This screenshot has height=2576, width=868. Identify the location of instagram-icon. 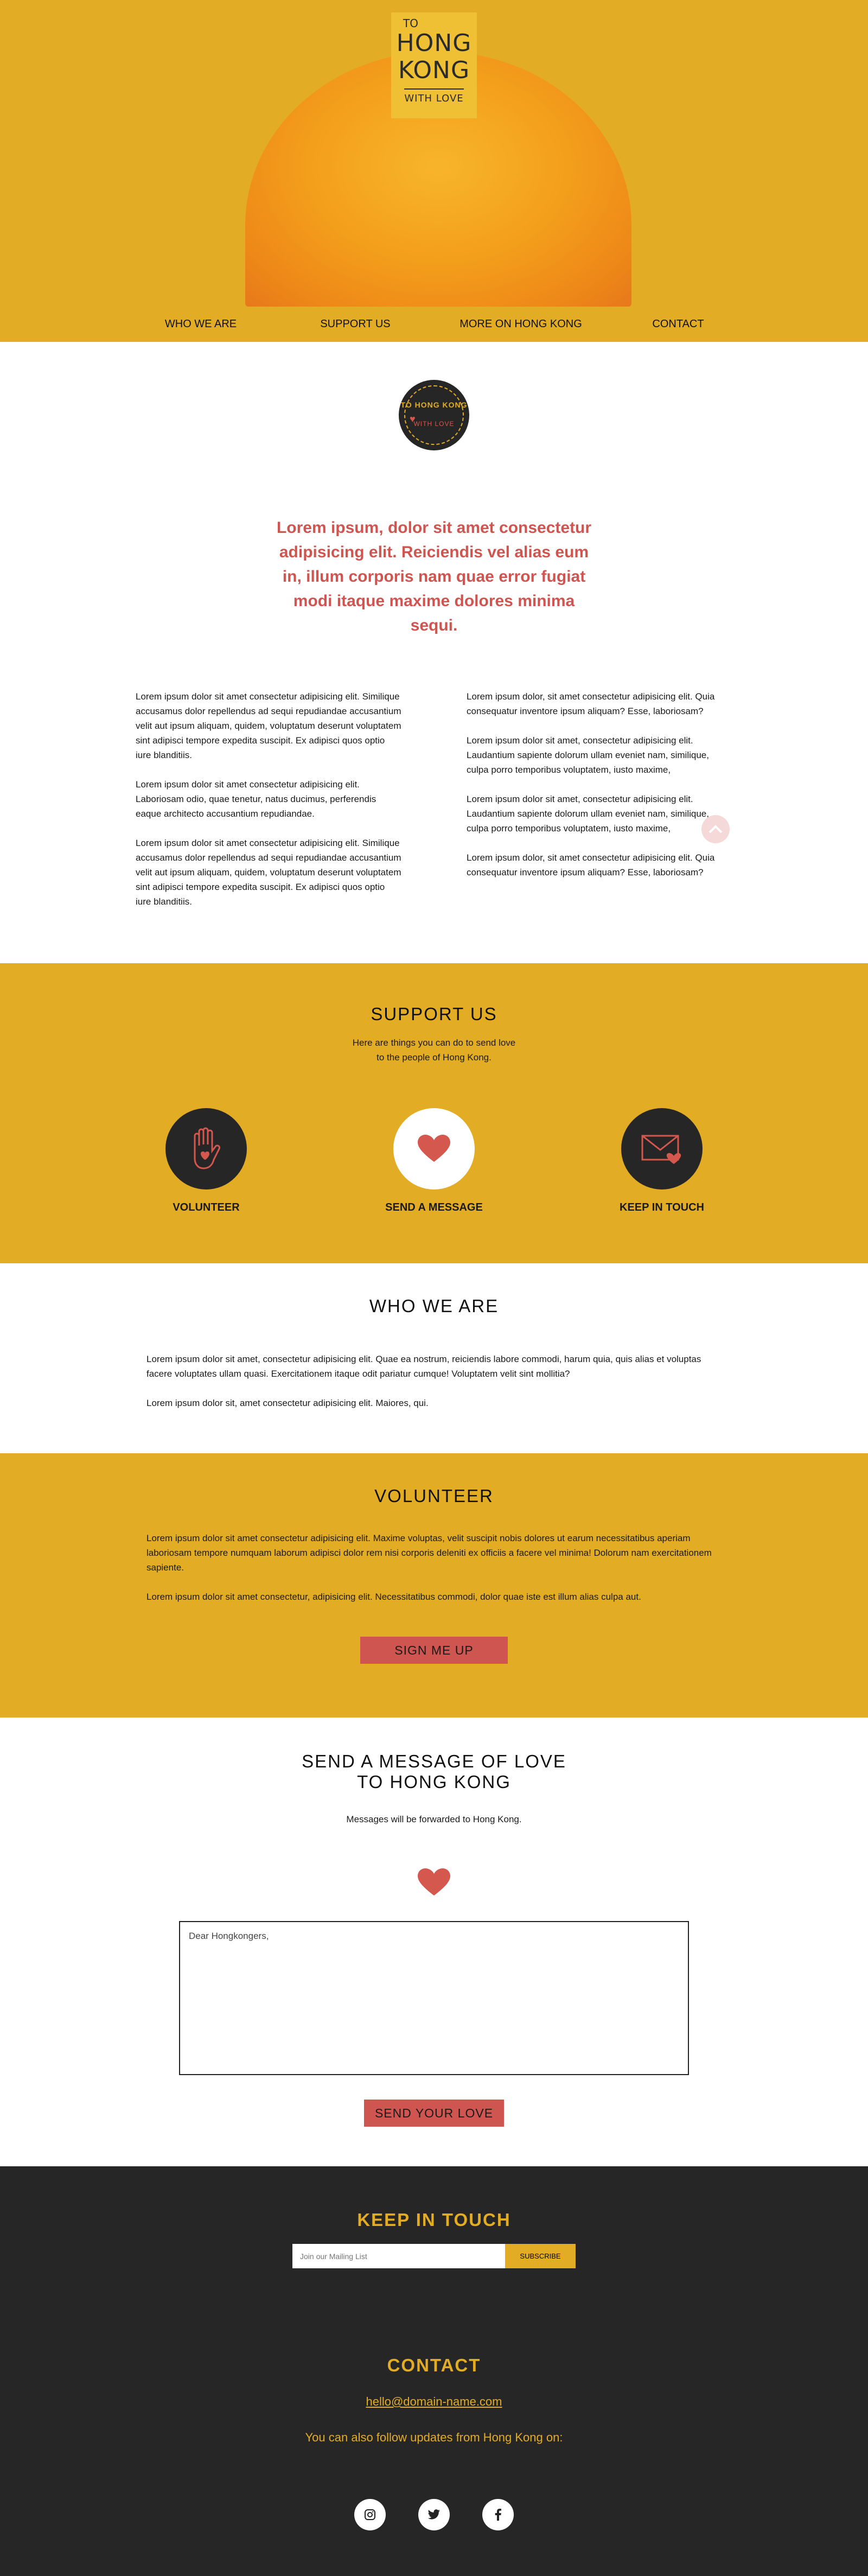
(370, 2515).